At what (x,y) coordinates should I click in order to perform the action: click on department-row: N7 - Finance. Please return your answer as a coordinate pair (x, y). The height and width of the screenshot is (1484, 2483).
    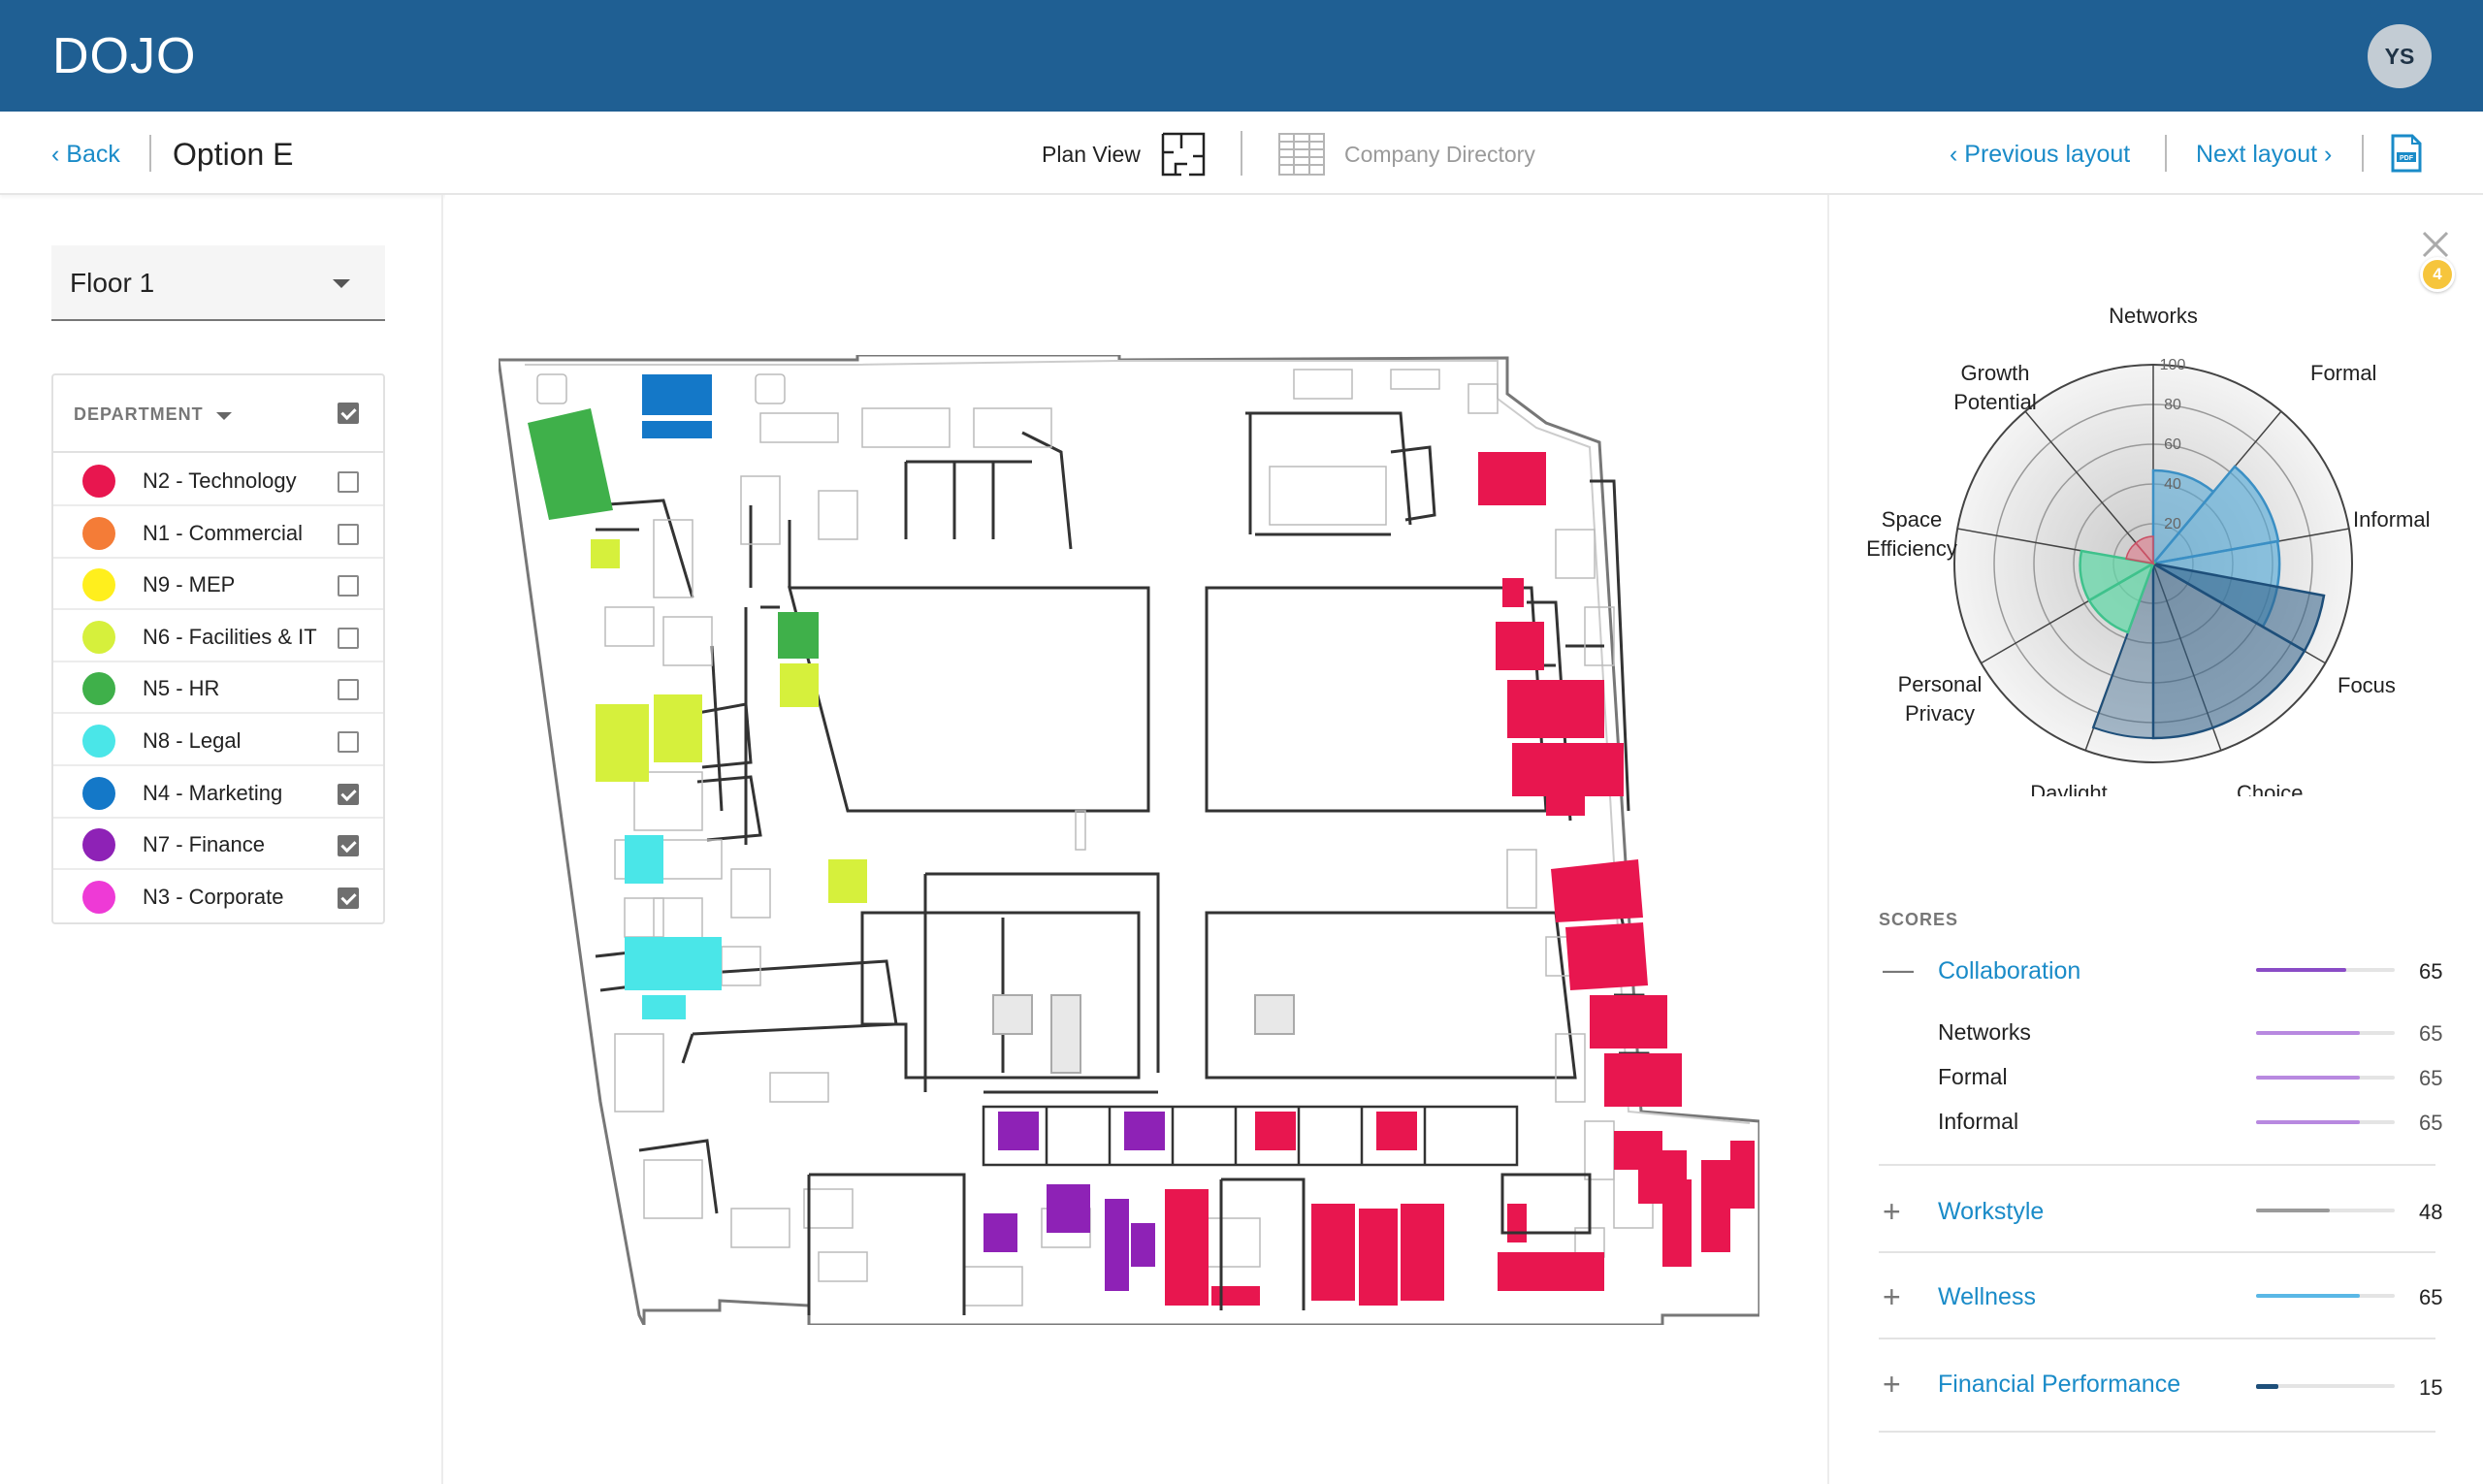
    Looking at the image, I should click on (218, 845).